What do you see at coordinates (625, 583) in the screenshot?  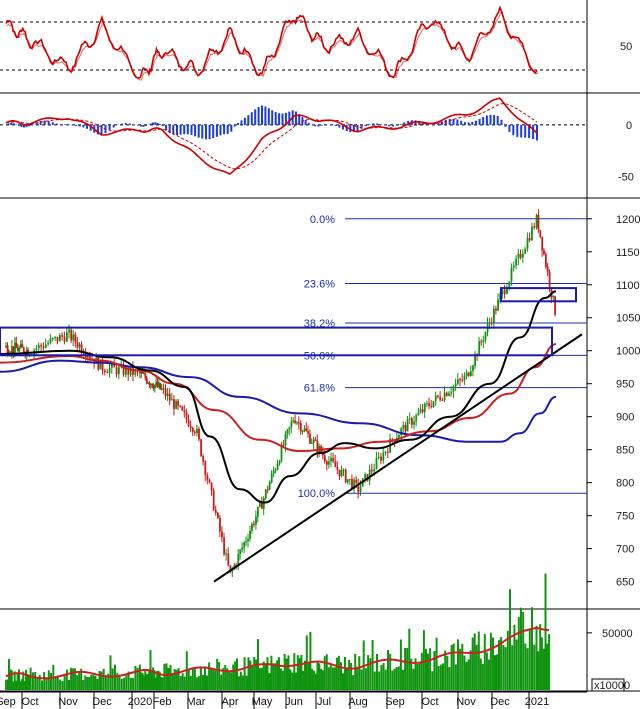 I see `price-tick-label: 650` at bounding box center [625, 583].